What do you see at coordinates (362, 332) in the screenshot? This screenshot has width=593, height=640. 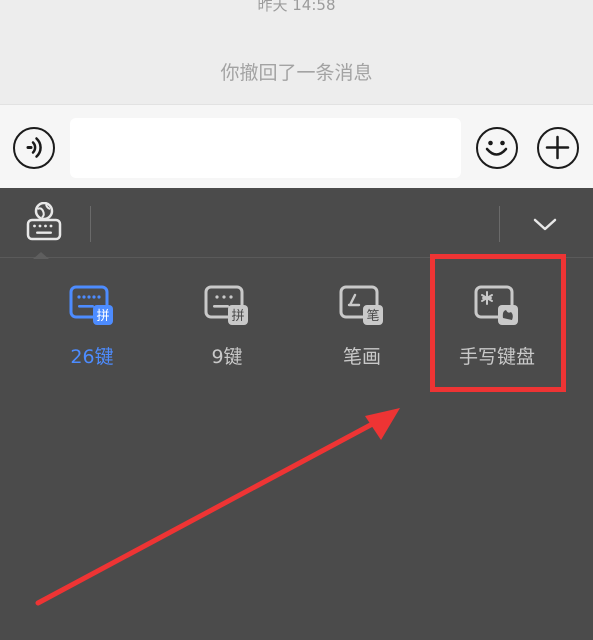 I see `keyboard-stroke-option: 笔 笔画` at bounding box center [362, 332].